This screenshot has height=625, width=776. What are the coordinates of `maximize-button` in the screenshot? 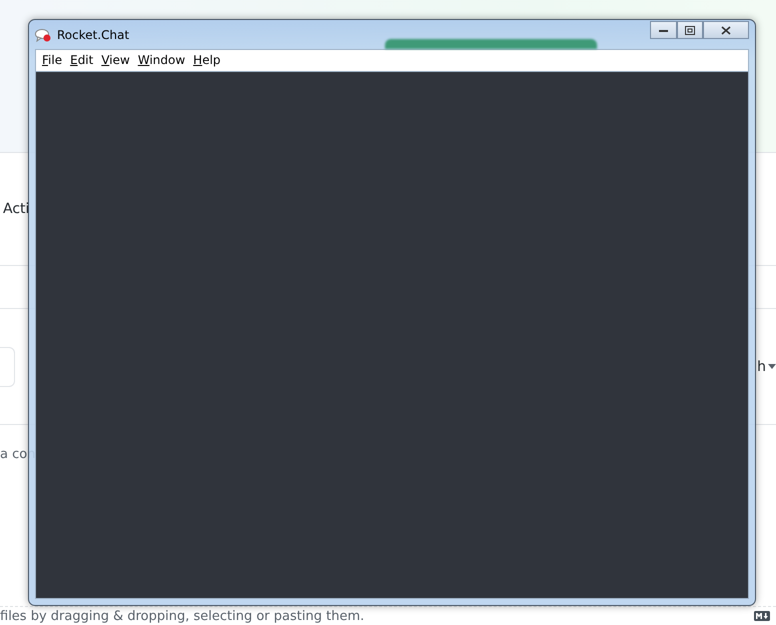 It's located at (690, 30).